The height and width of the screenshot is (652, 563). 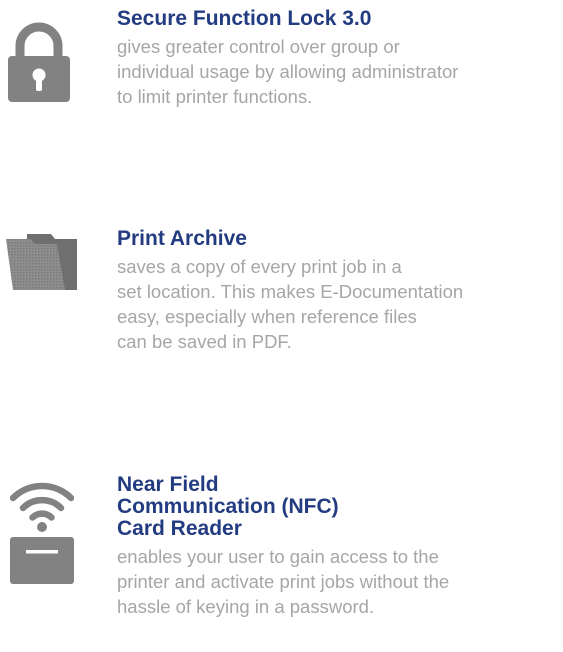 What do you see at coordinates (259, 266) in the screenshot?
I see `feature-description-line: saves a copy of every print job in a` at bounding box center [259, 266].